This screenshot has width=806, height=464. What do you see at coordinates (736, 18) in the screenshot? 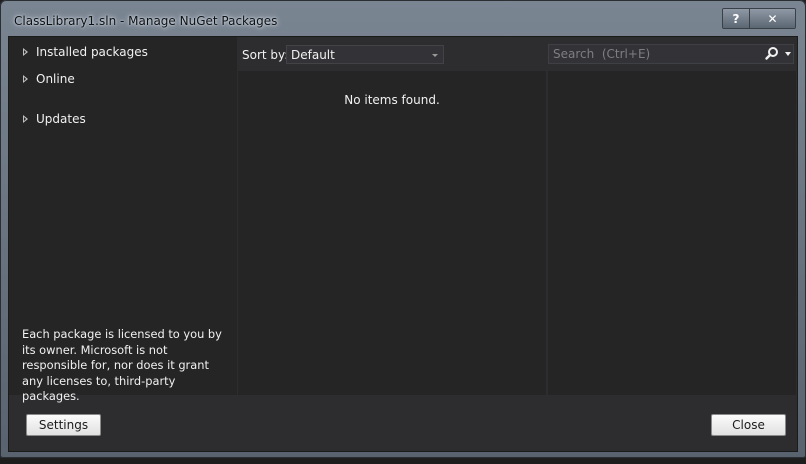
I see `help-button: ?` at bounding box center [736, 18].